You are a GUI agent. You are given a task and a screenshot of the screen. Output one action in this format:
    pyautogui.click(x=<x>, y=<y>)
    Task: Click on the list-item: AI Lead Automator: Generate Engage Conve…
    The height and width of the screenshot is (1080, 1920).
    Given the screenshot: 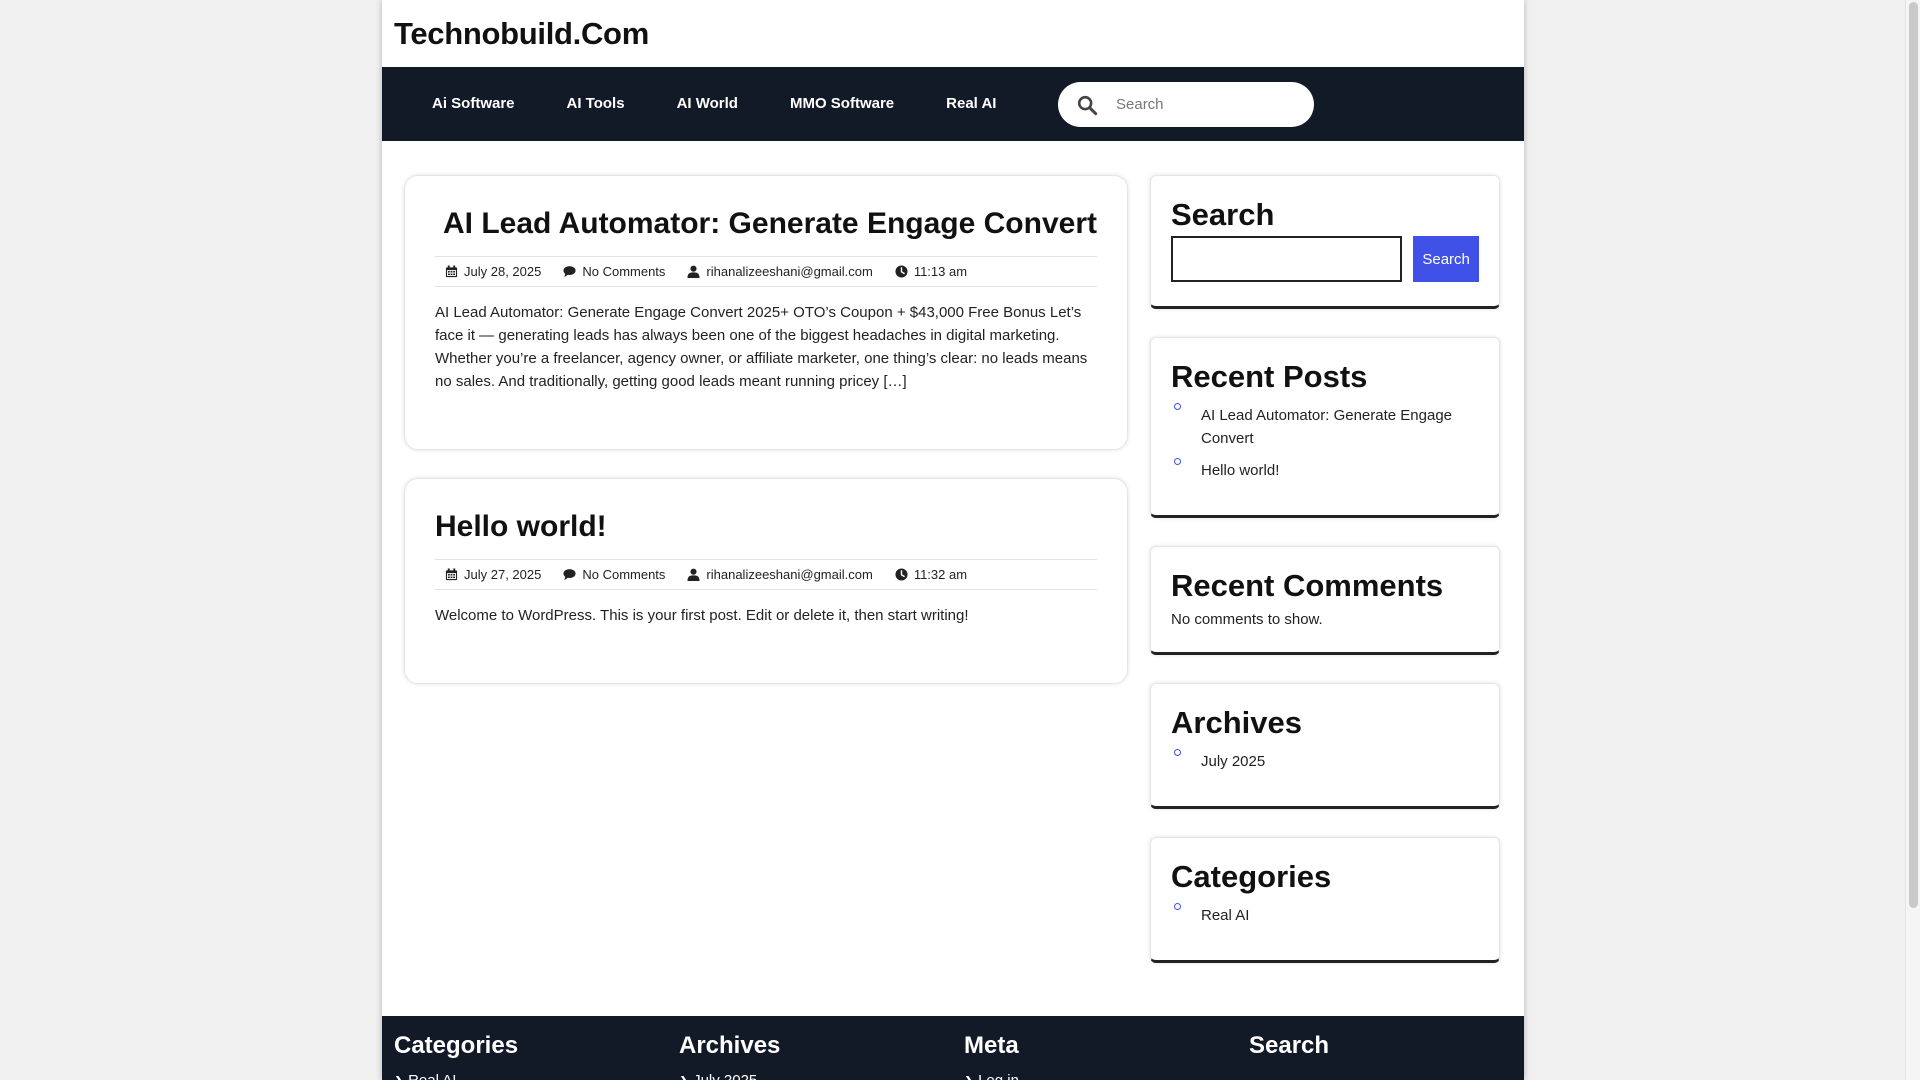 What is the action you would take?
    pyautogui.click(x=1325, y=426)
    